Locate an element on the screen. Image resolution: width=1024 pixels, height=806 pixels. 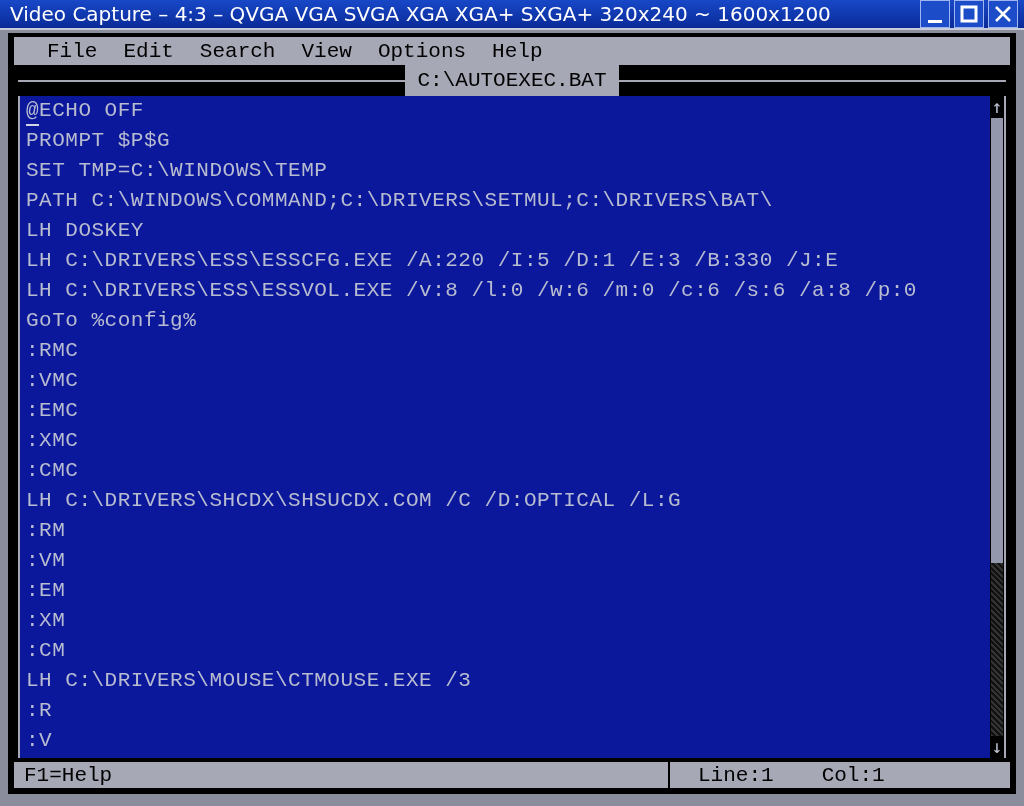
menu-item: Help is located at coordinates (517, 51).